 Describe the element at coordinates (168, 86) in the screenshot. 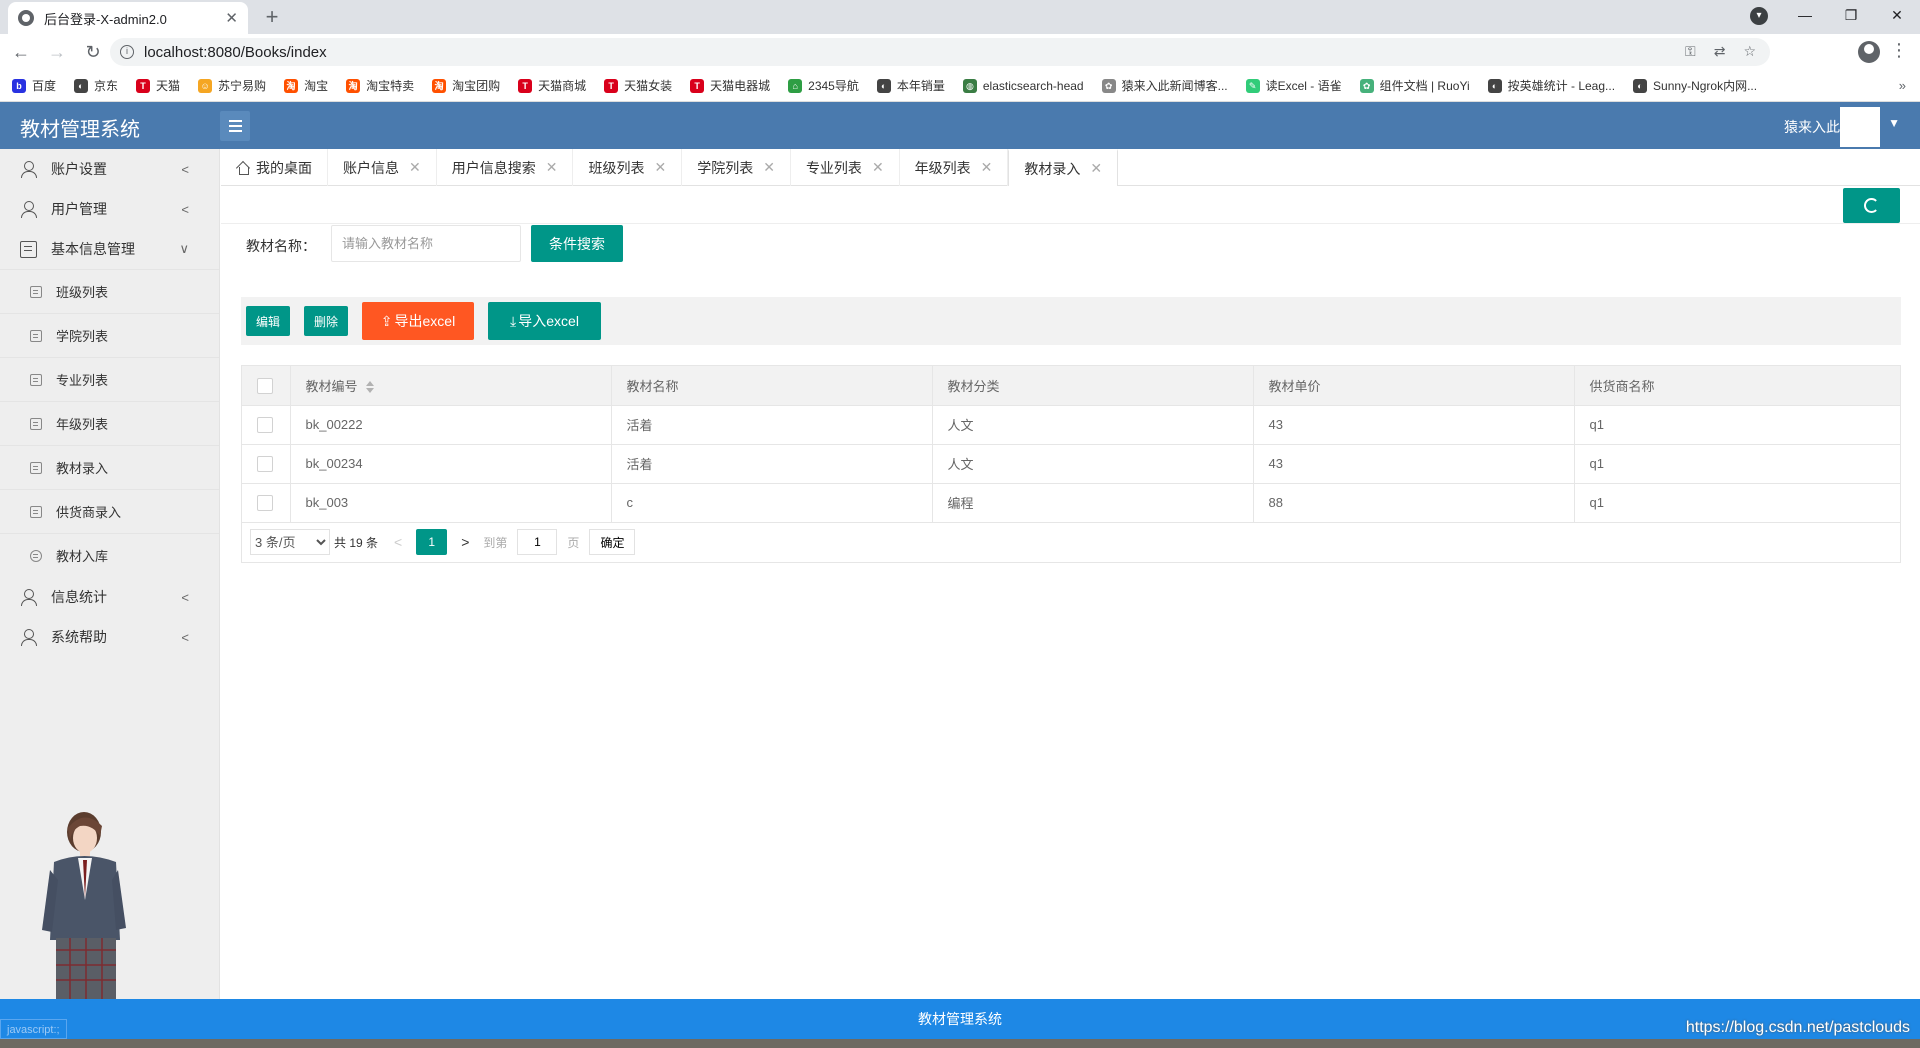

I see `bookmark-label: 天猫` at that location.